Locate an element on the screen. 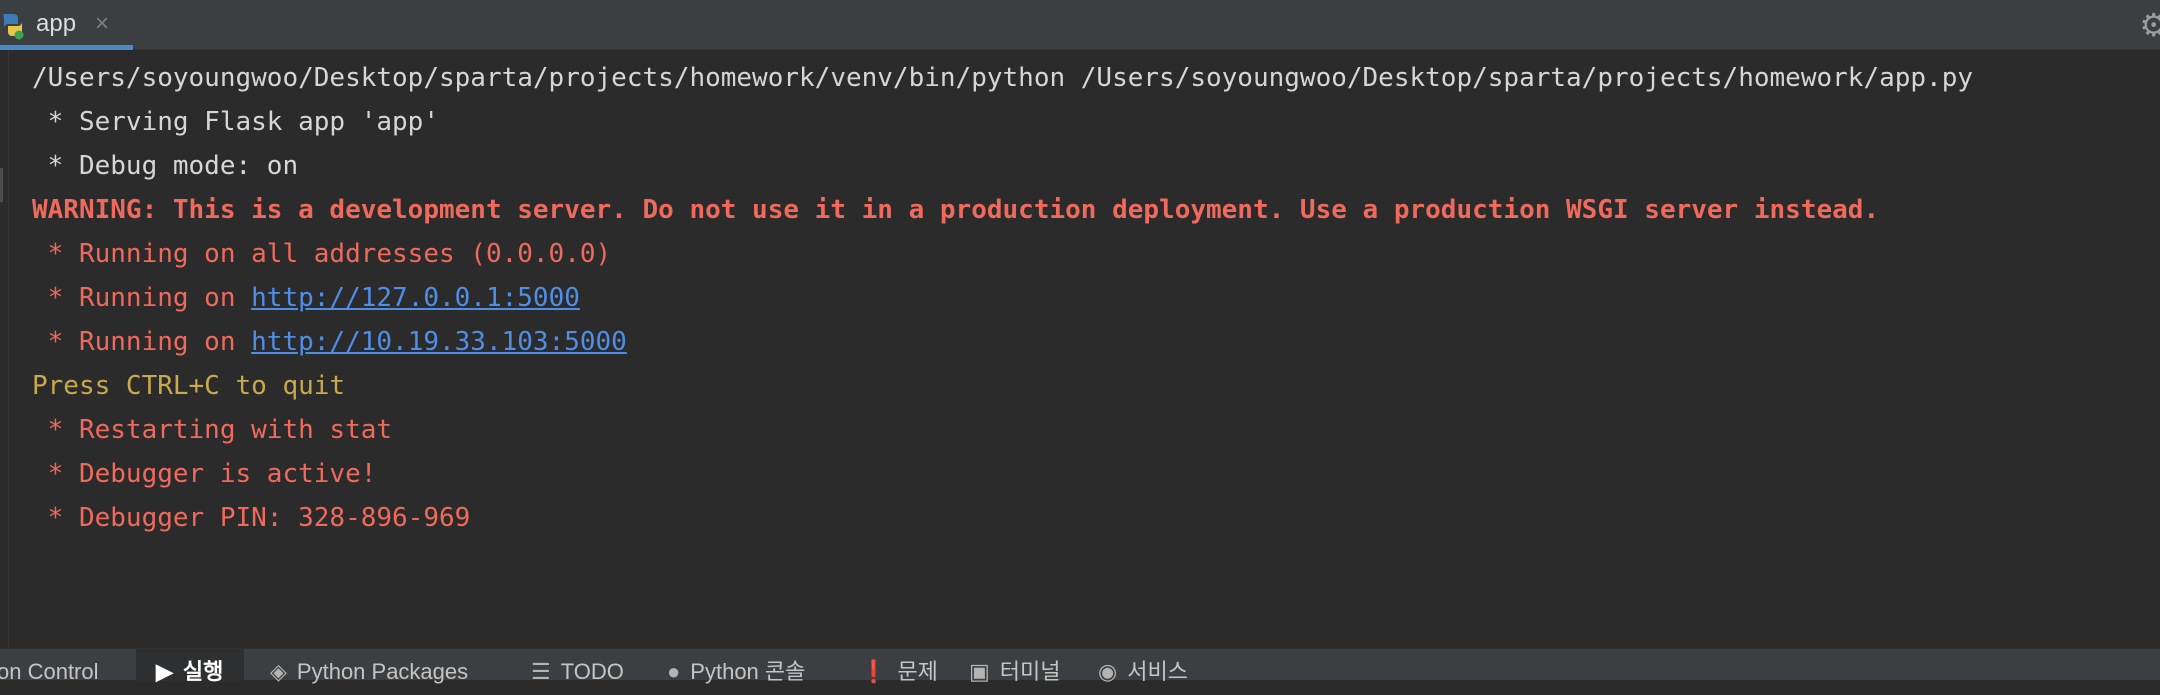 This screenshot has height=695, width=2160. tool-python-console: ● Python 콘솔 is located at coordinates (736, 666).